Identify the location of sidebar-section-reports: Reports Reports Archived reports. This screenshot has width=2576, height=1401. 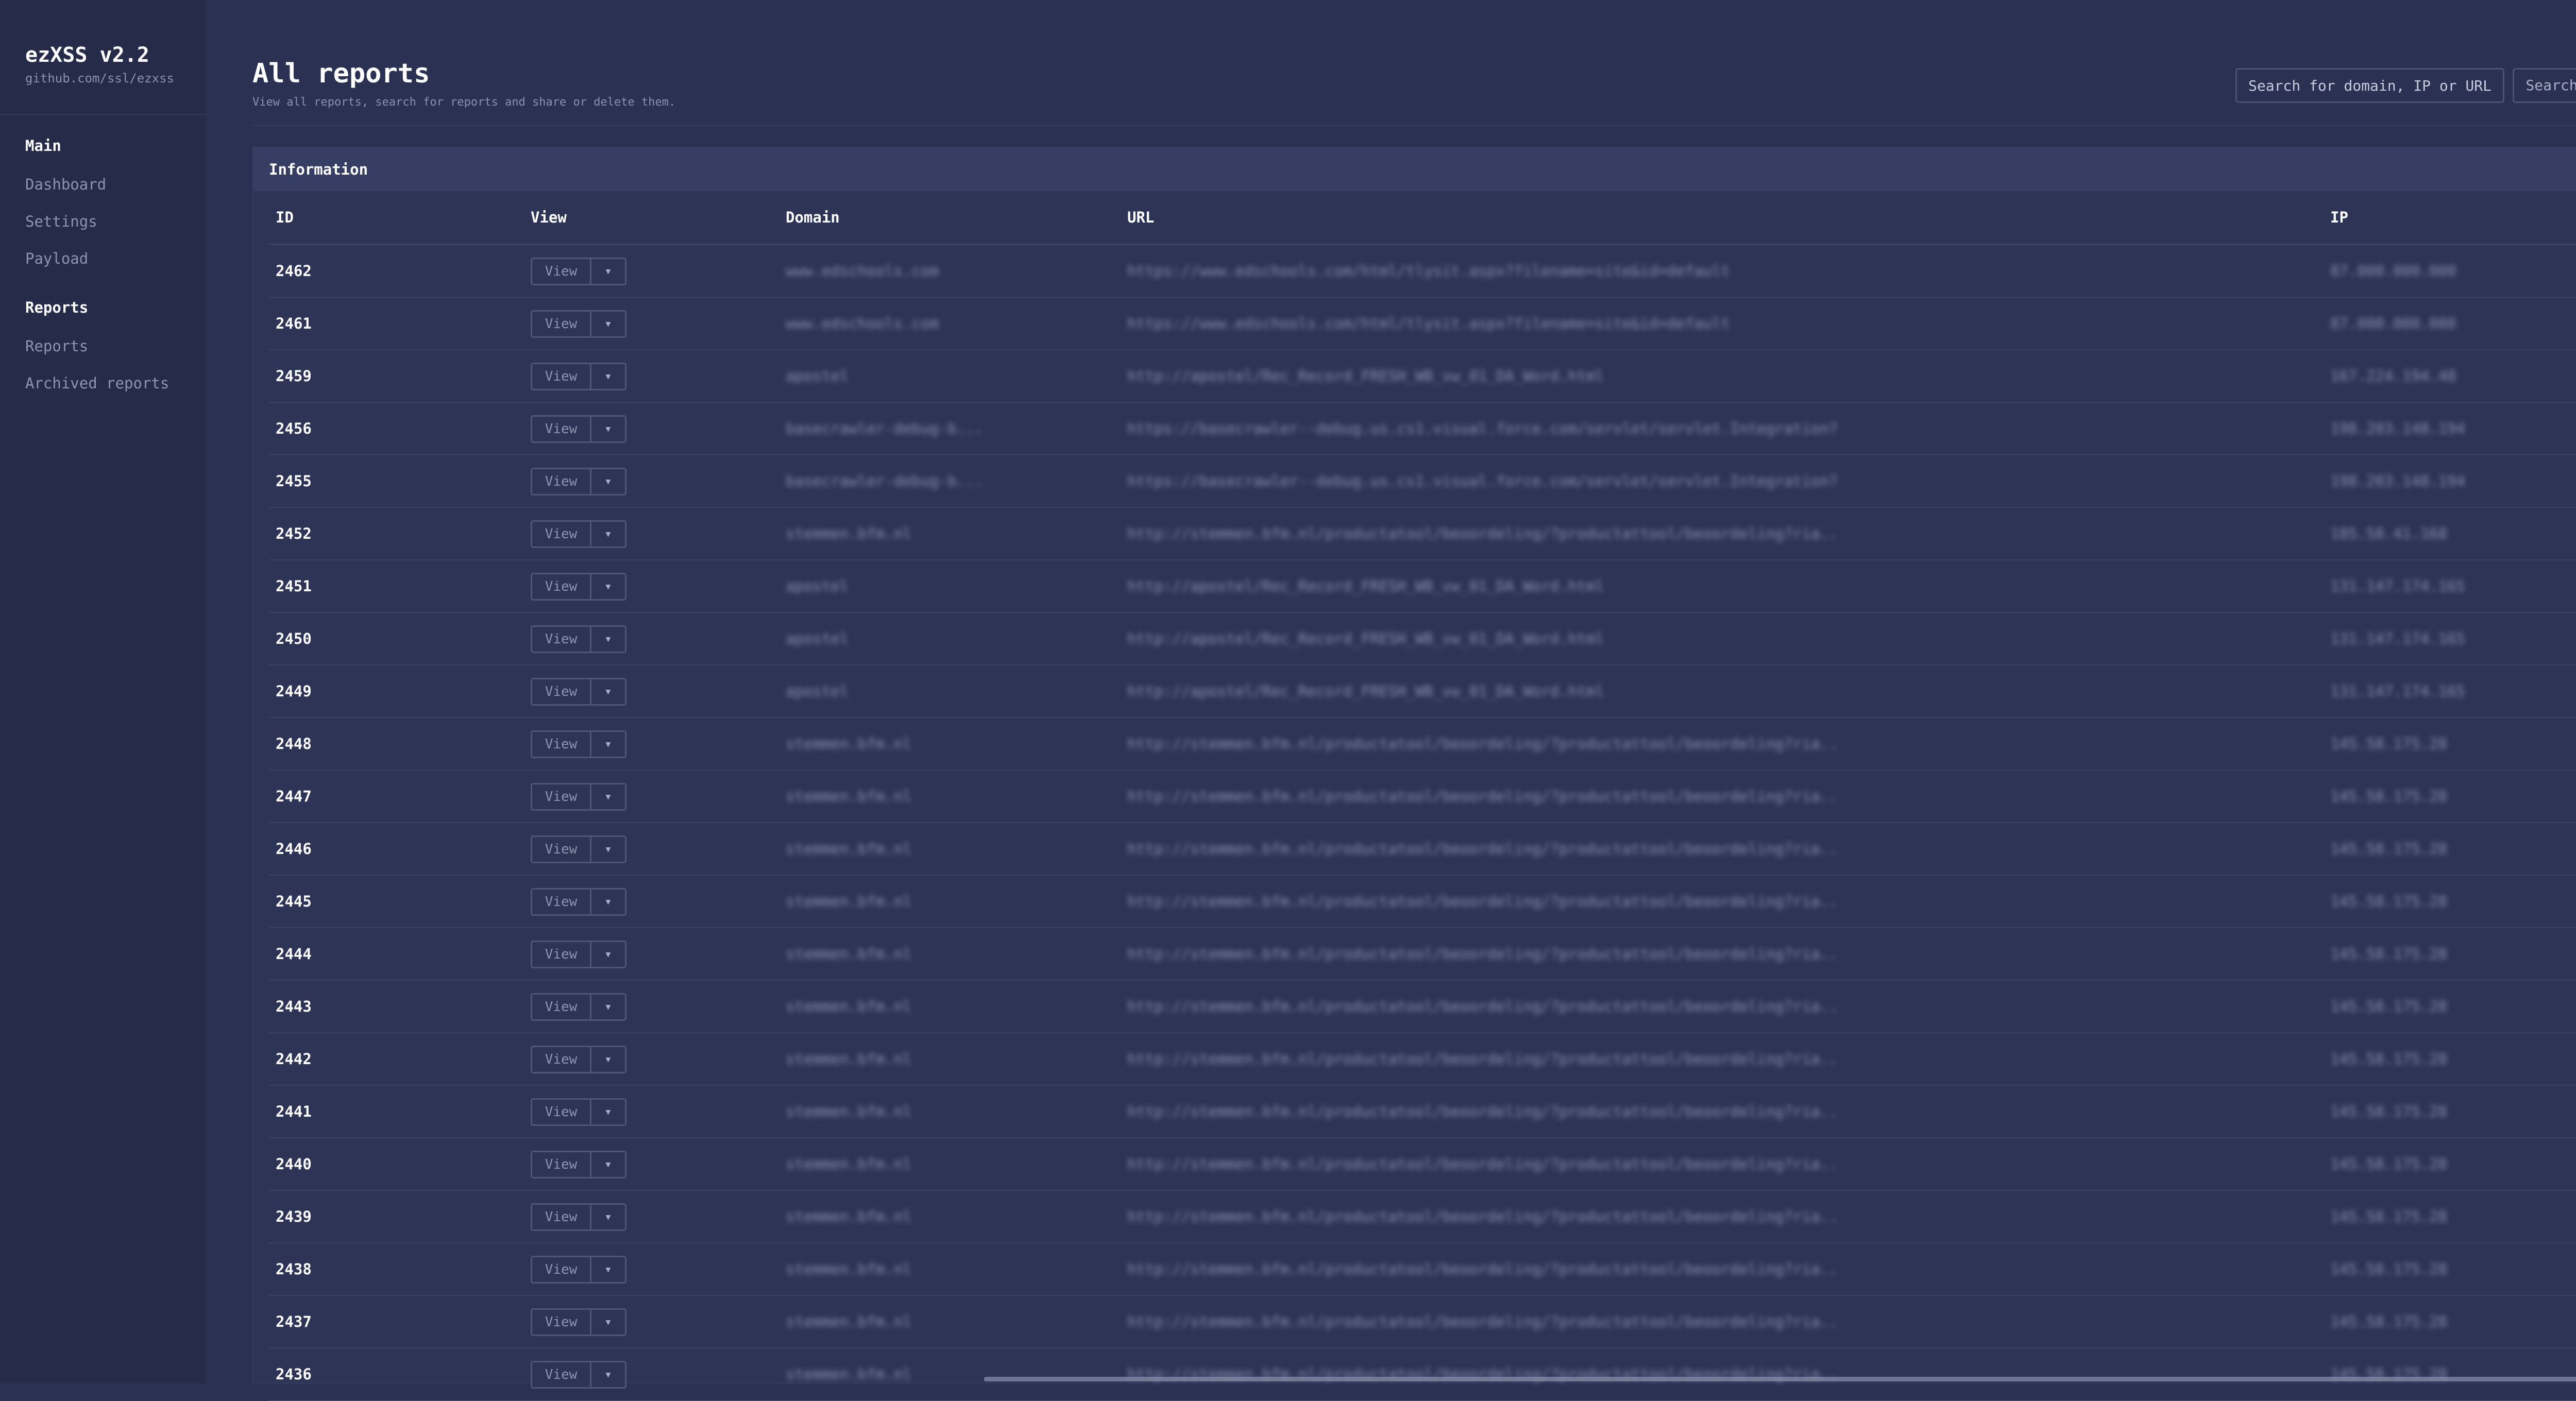
(103, 350).